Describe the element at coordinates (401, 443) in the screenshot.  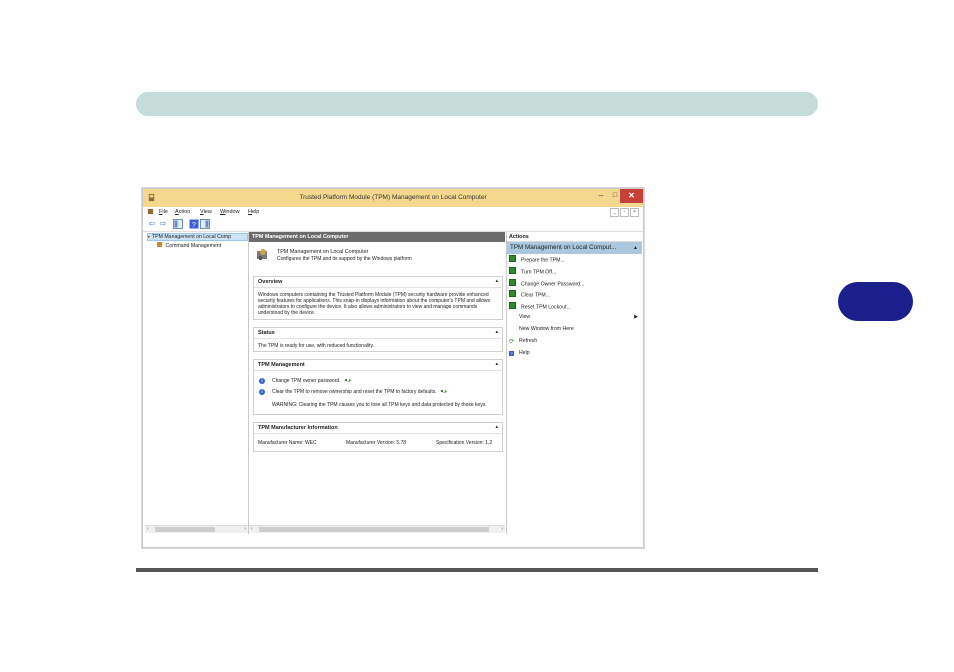
I see `manufacturer-version-value: 5.78` at that location.